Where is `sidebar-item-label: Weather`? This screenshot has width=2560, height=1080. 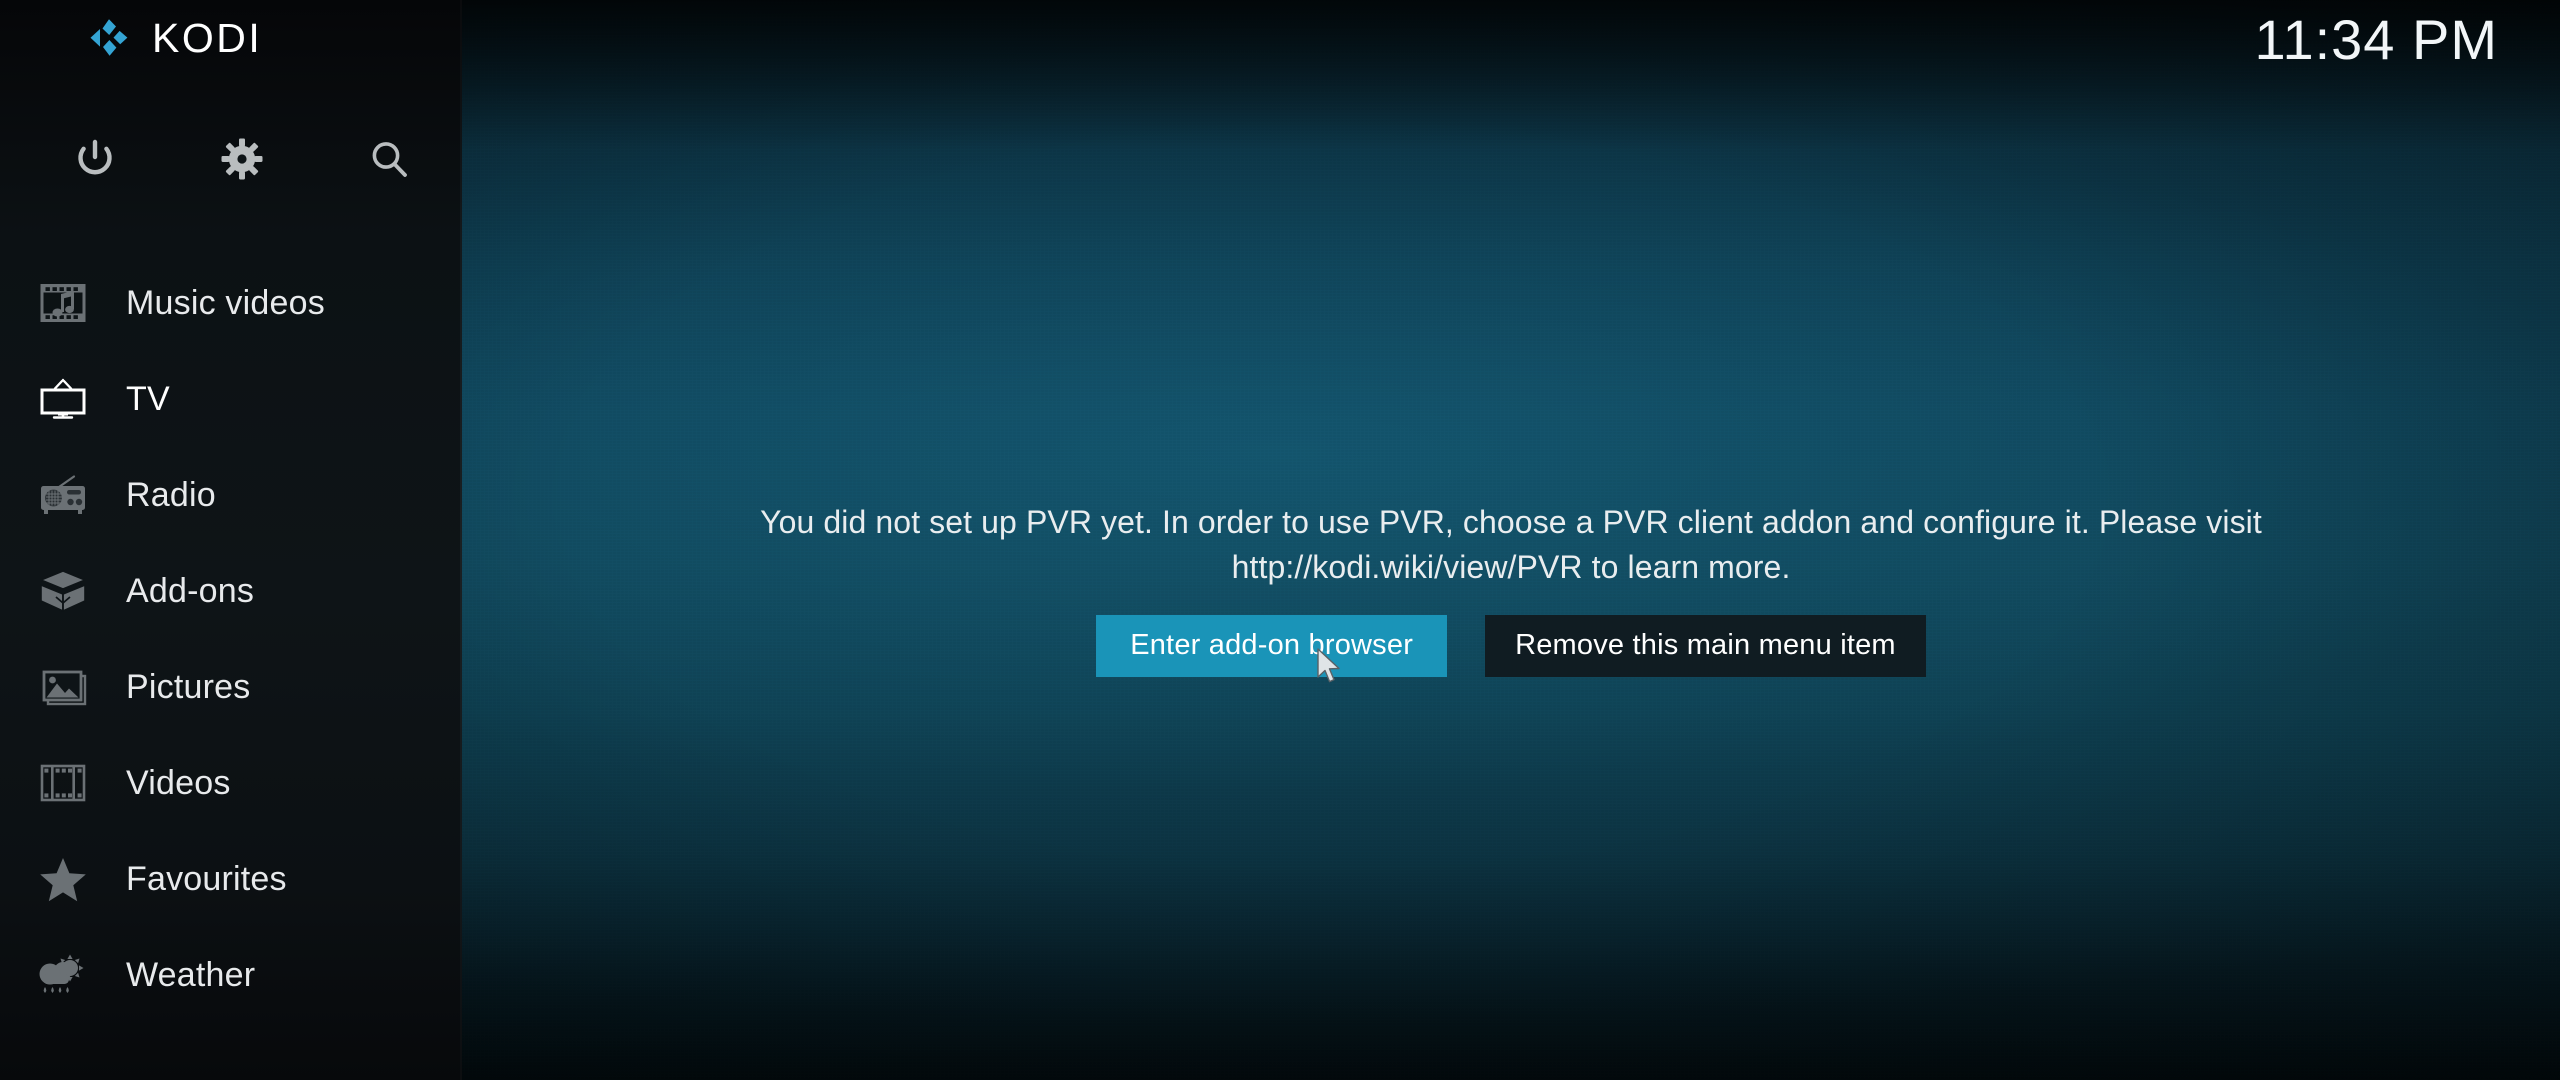 sidebar-item-label: Weather is located at coordinates (191, 974).